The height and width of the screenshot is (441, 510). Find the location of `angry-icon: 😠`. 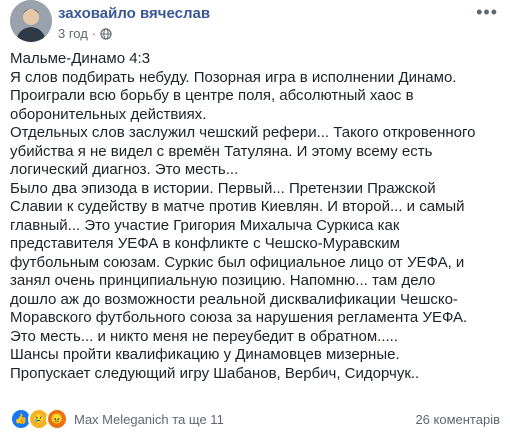

angry-icon: 😠 is located at coordinates (57, 419).